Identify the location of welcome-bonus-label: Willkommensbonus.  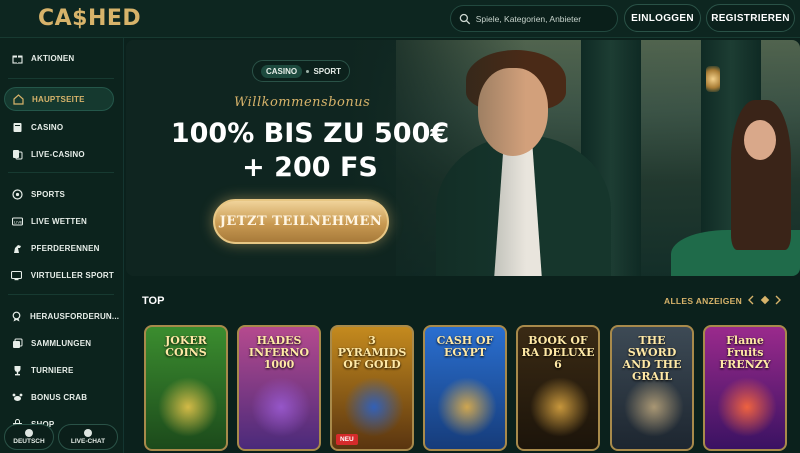
(302, 102).